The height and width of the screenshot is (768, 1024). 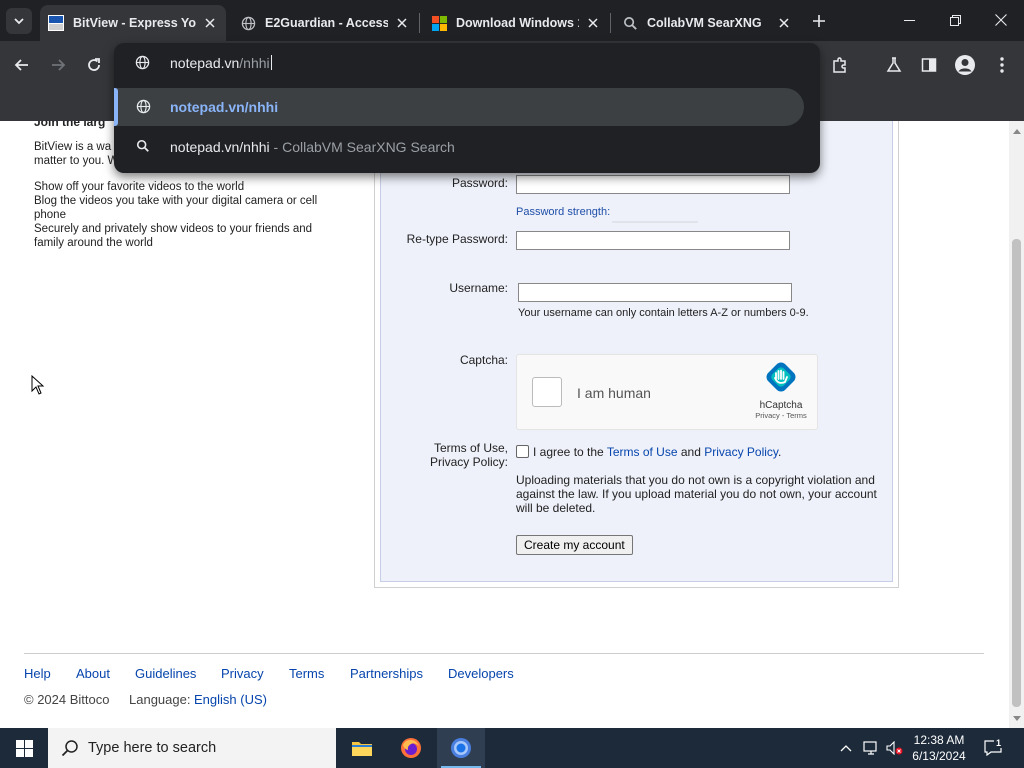 What do you see at coordinates (467, 63) in the screenshot?
I see `address-bar: notepad.vn/nhhi` at bounding box center [467, 63].